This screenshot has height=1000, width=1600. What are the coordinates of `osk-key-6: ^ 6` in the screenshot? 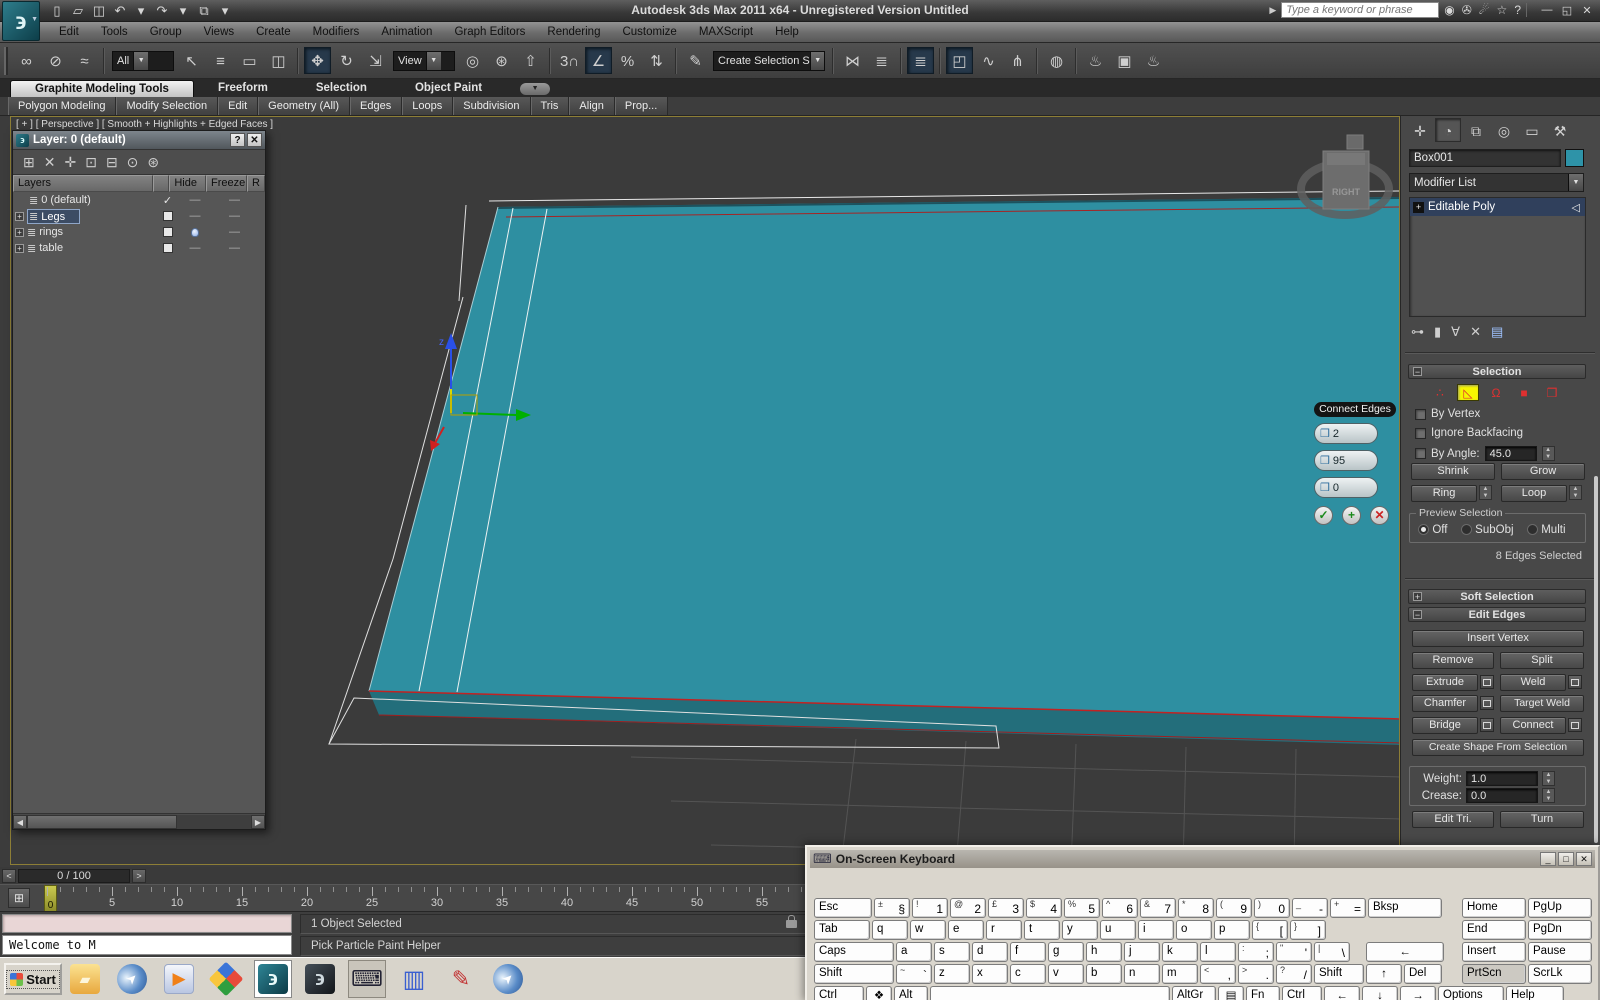 It's located at (1120, 908).